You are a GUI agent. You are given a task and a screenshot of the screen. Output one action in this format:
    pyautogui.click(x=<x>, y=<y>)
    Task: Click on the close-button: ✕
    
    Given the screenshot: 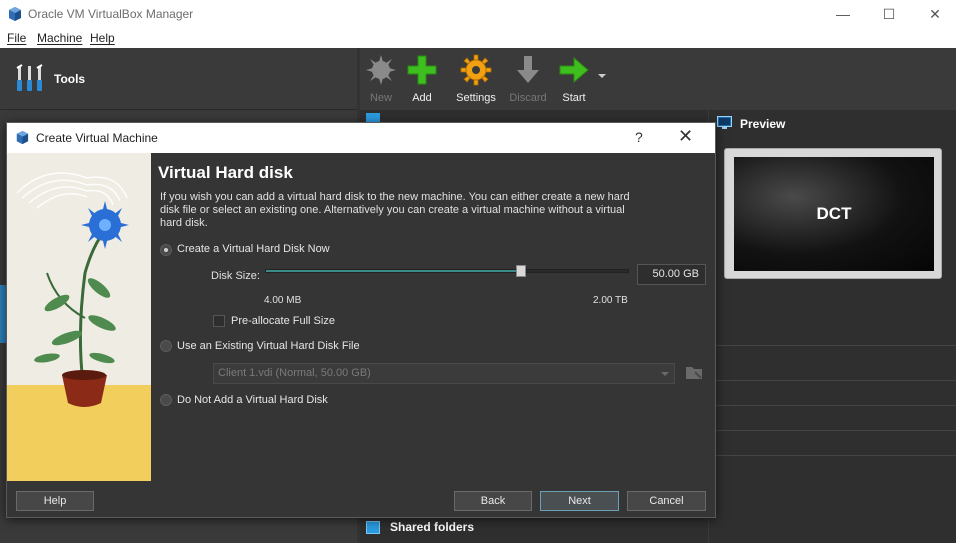 What is the action you would take?
    pyautogui.click(x=934, y=14)
    